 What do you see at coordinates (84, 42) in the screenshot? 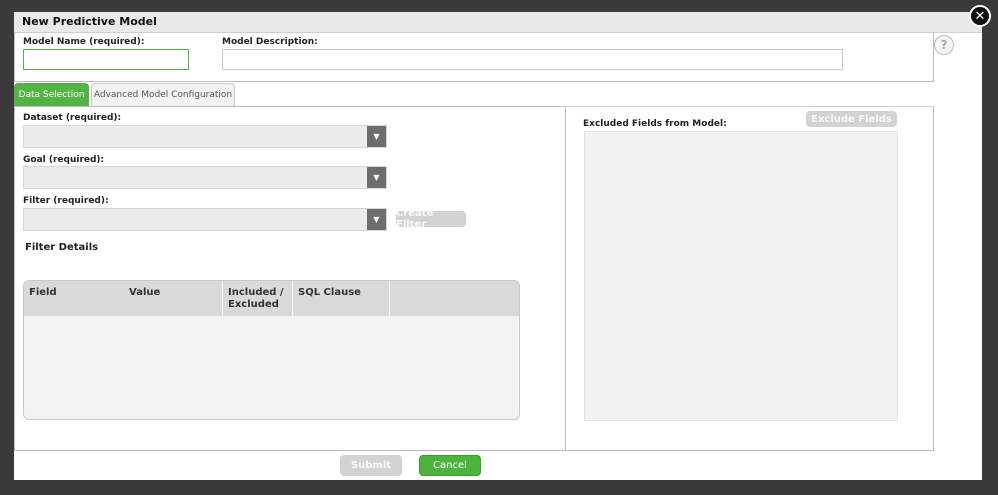
I see `model-name-label: Model Name (required):` at bounding box center [84, 42].